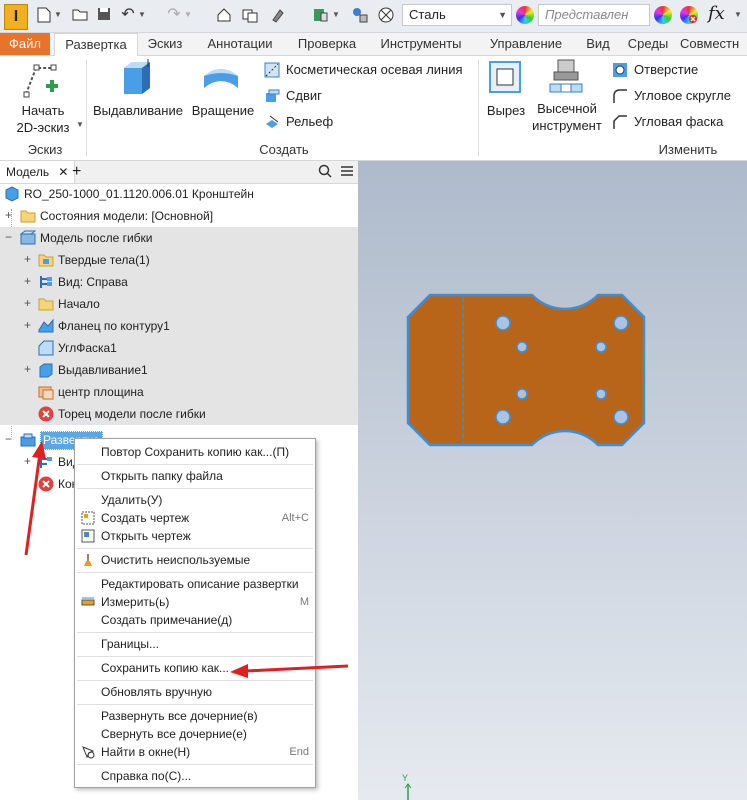  I want to click on menu-item-open-drawing: Открыть чертеж, so click(195, 536).